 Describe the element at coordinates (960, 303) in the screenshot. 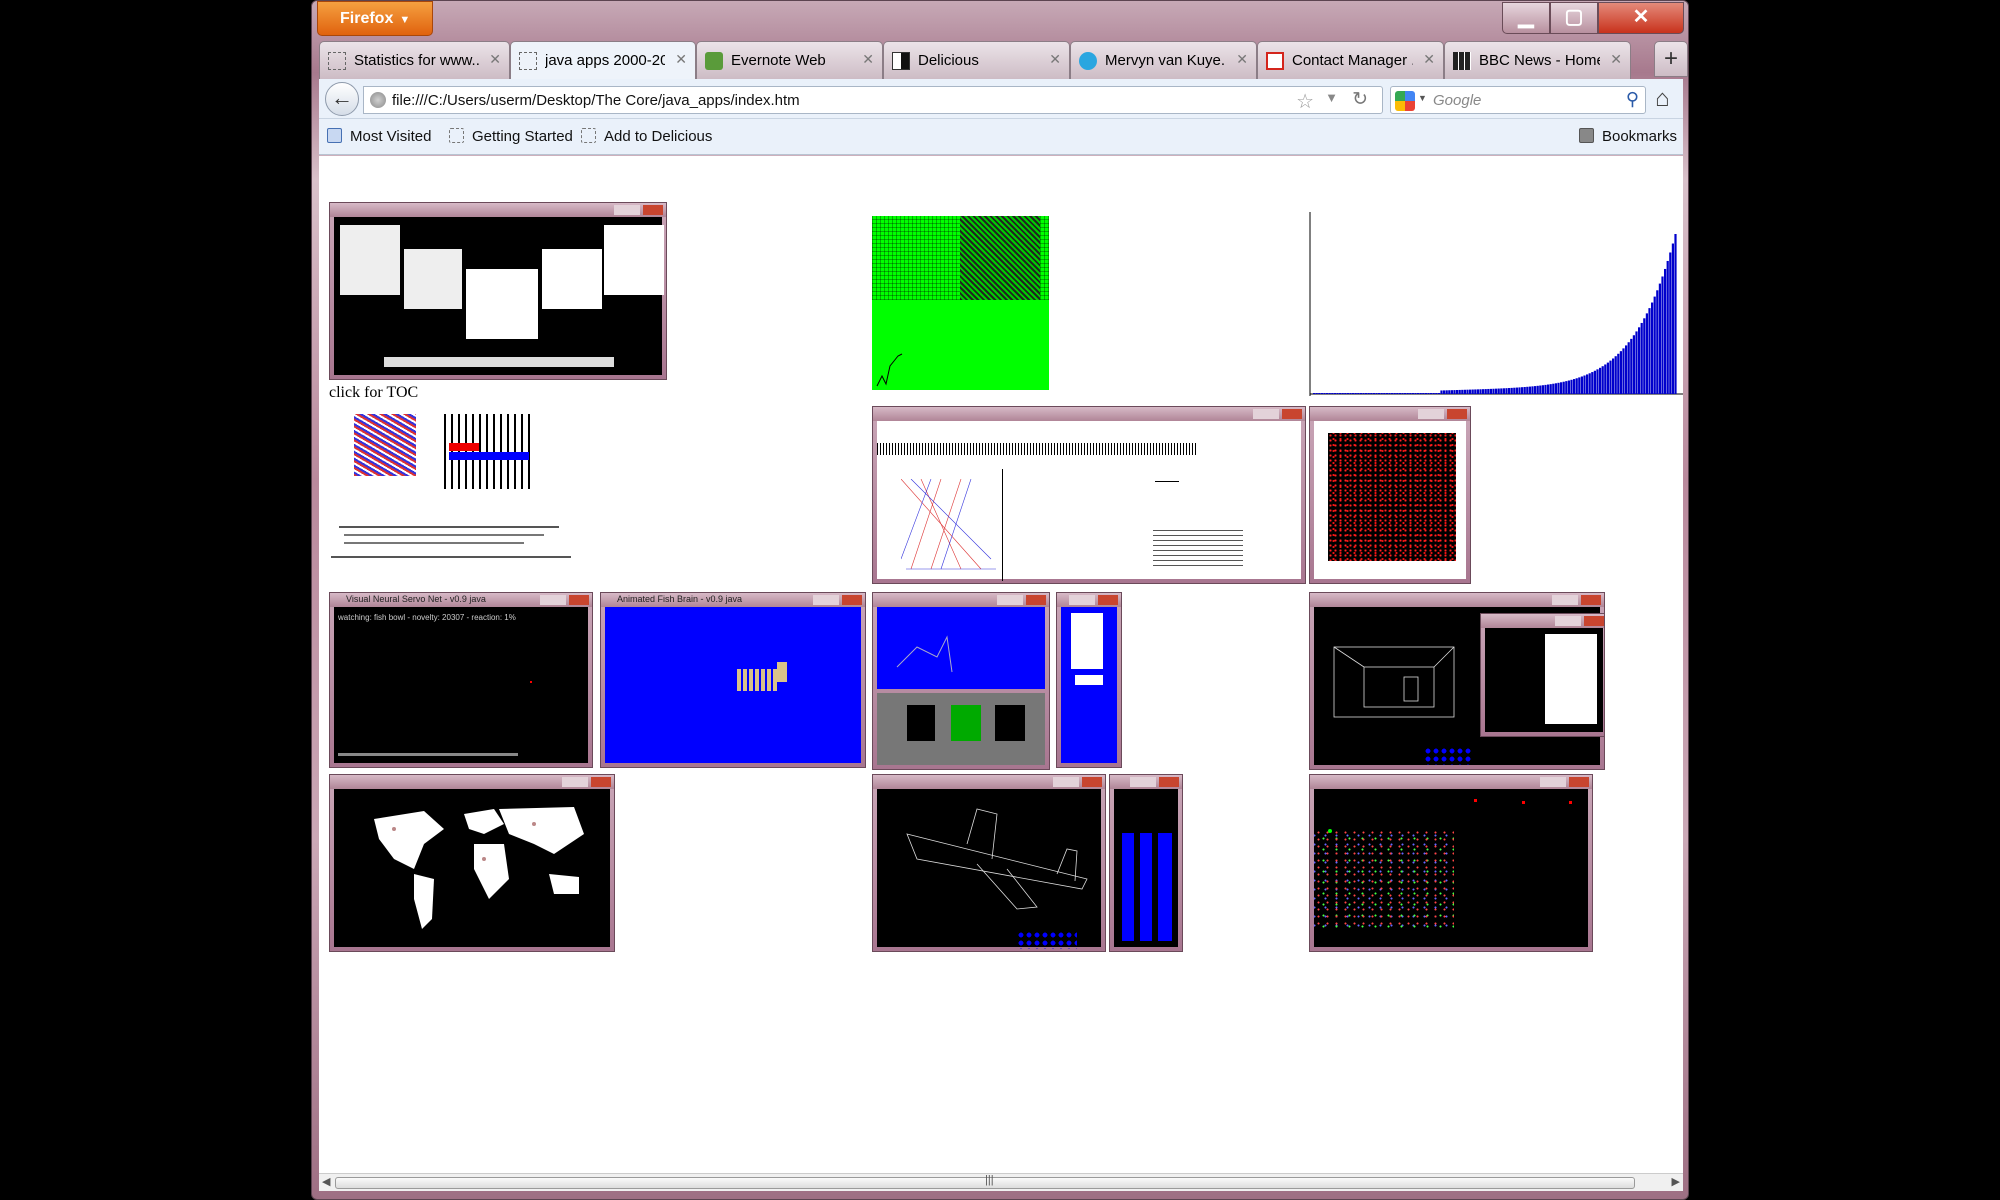

I see `green-grid-visualisation` at that location.